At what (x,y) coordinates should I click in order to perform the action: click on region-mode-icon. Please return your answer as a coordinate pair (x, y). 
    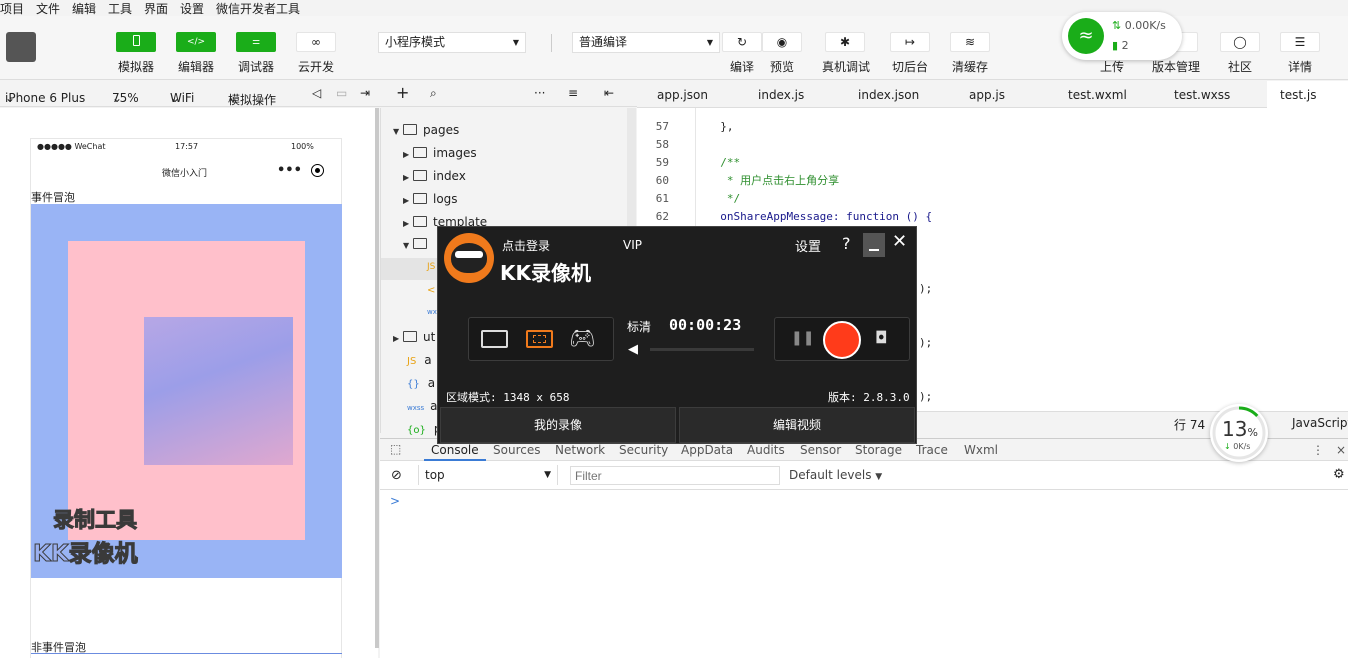
    Looking at the image, I should click on (539, 339).